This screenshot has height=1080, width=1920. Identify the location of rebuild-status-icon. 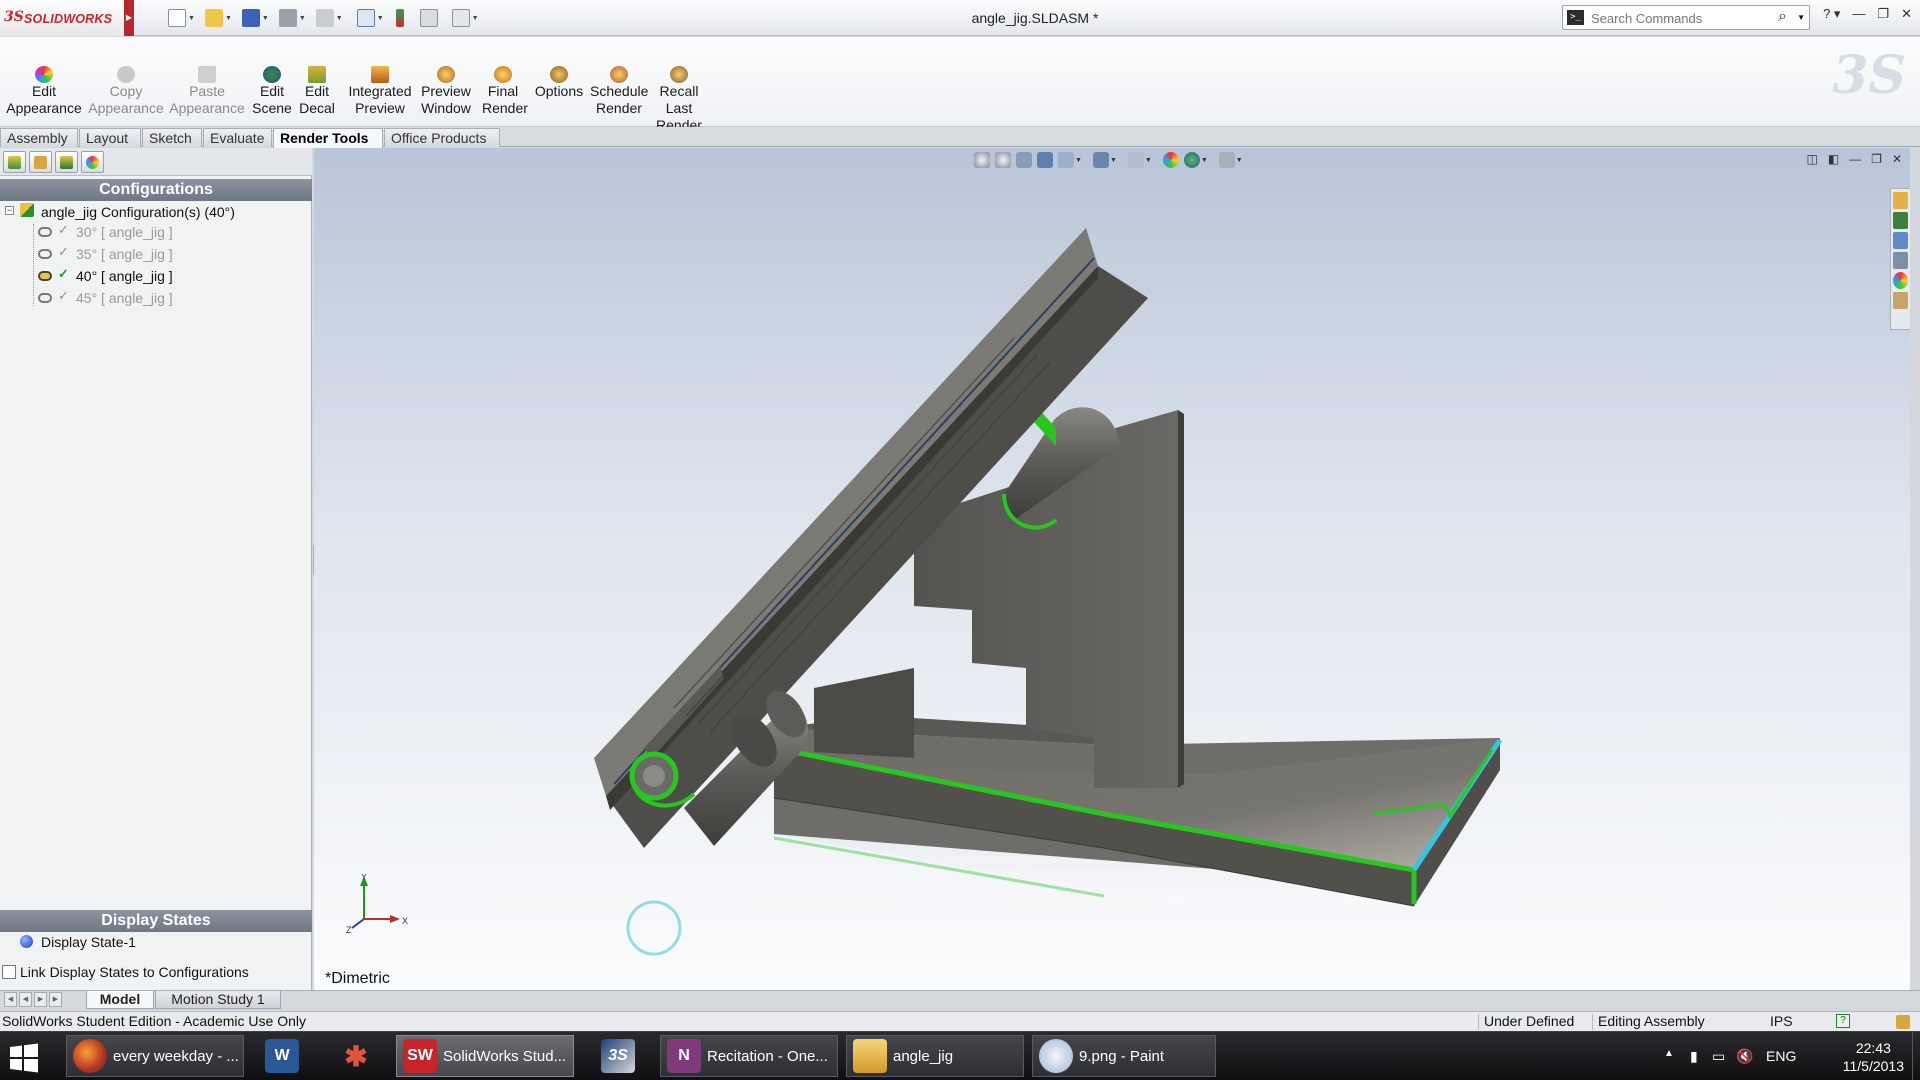
(1903, 1022).